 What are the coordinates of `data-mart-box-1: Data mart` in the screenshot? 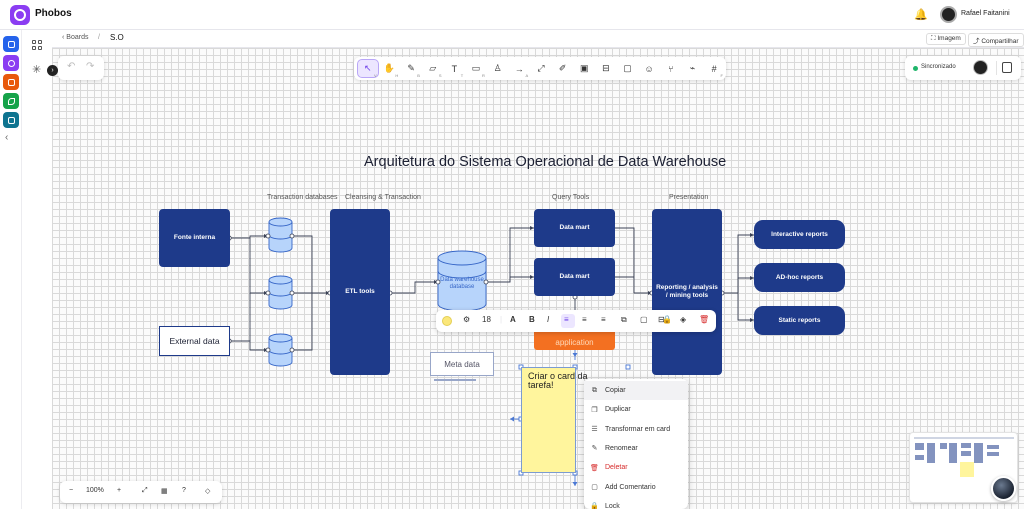 It's located at (574, 228).